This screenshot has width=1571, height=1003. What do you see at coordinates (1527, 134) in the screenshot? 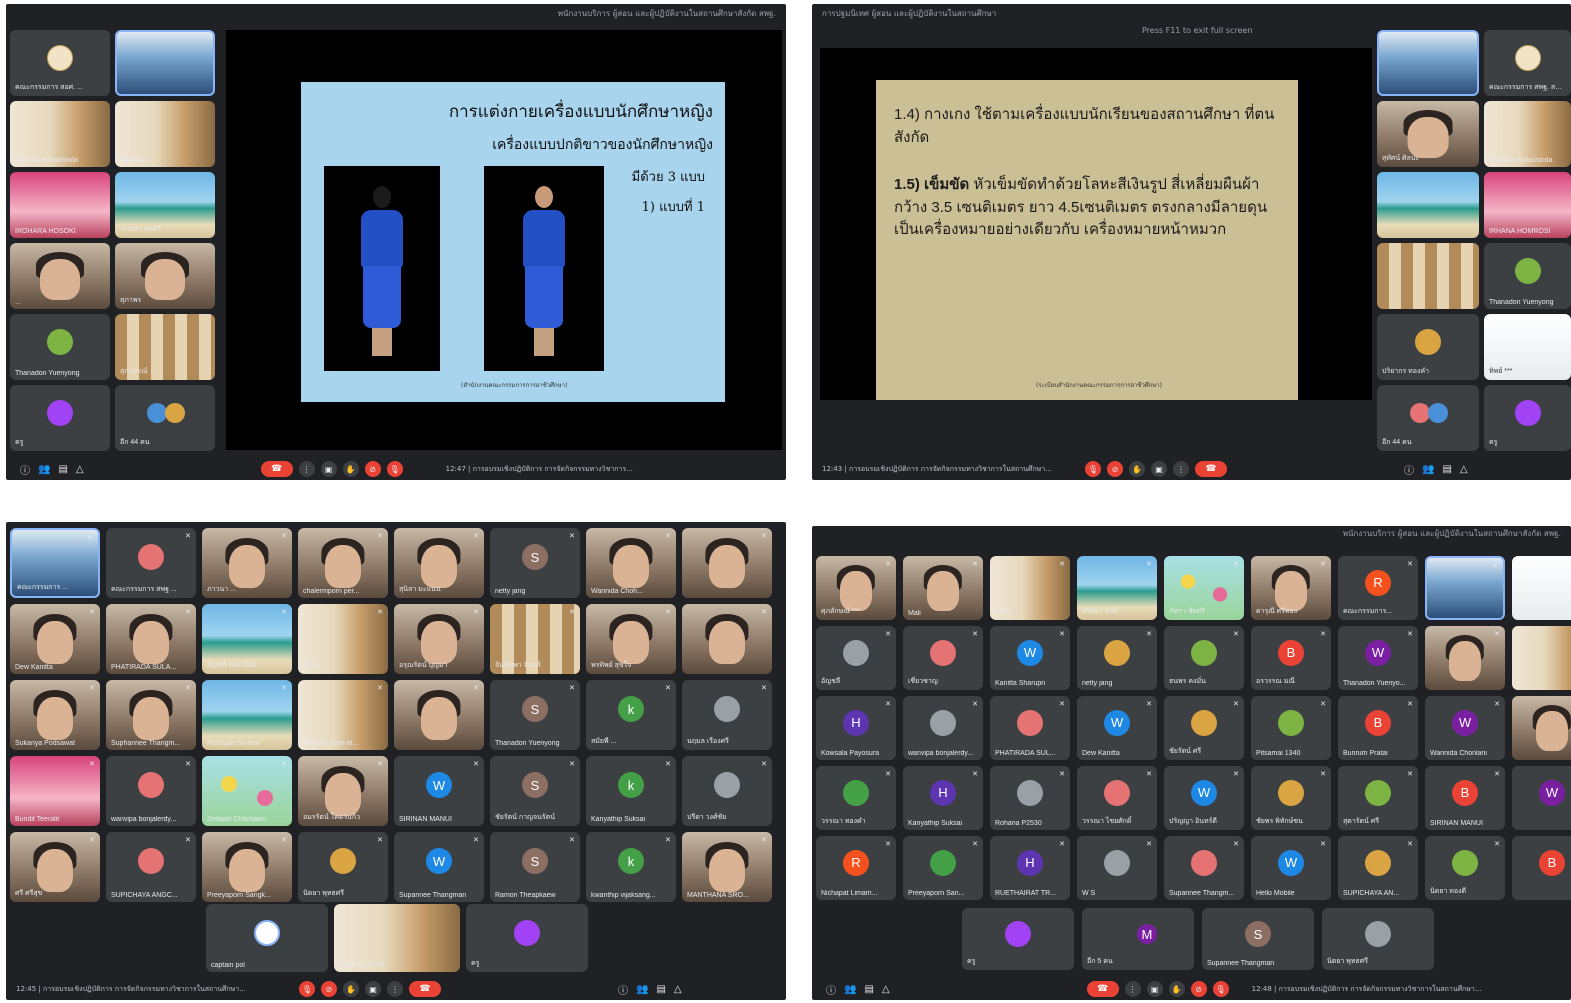
I see `participant-tile: Sarucha Hutachinda` at bounding box center [1527, 134].